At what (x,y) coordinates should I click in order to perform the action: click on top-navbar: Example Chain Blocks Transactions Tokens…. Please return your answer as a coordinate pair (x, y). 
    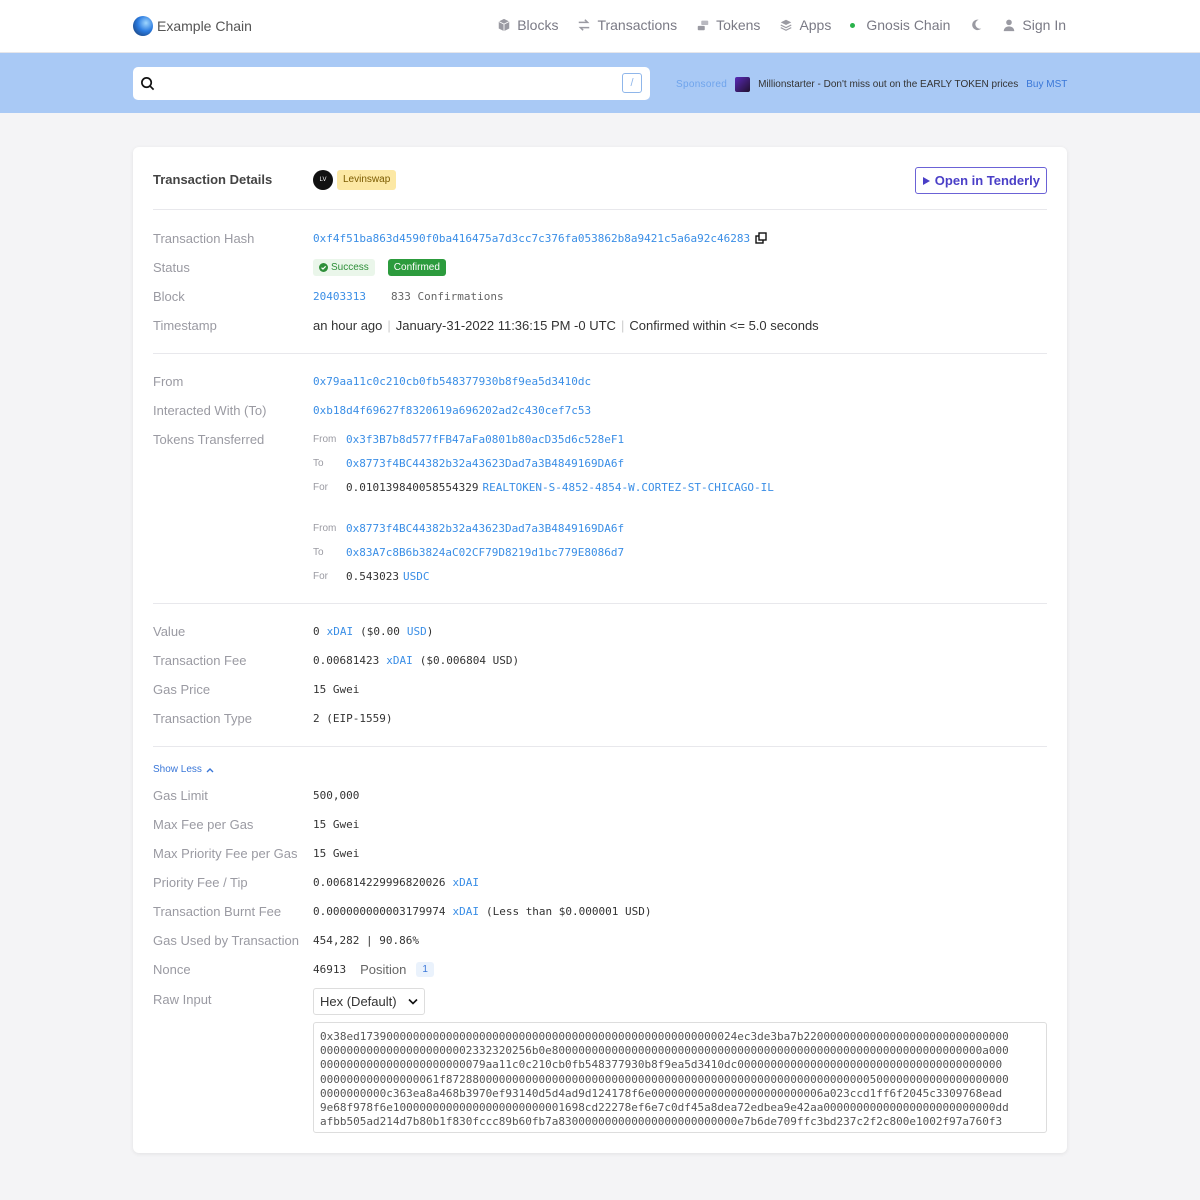
    Looking at the image, I should click on (600, 26).